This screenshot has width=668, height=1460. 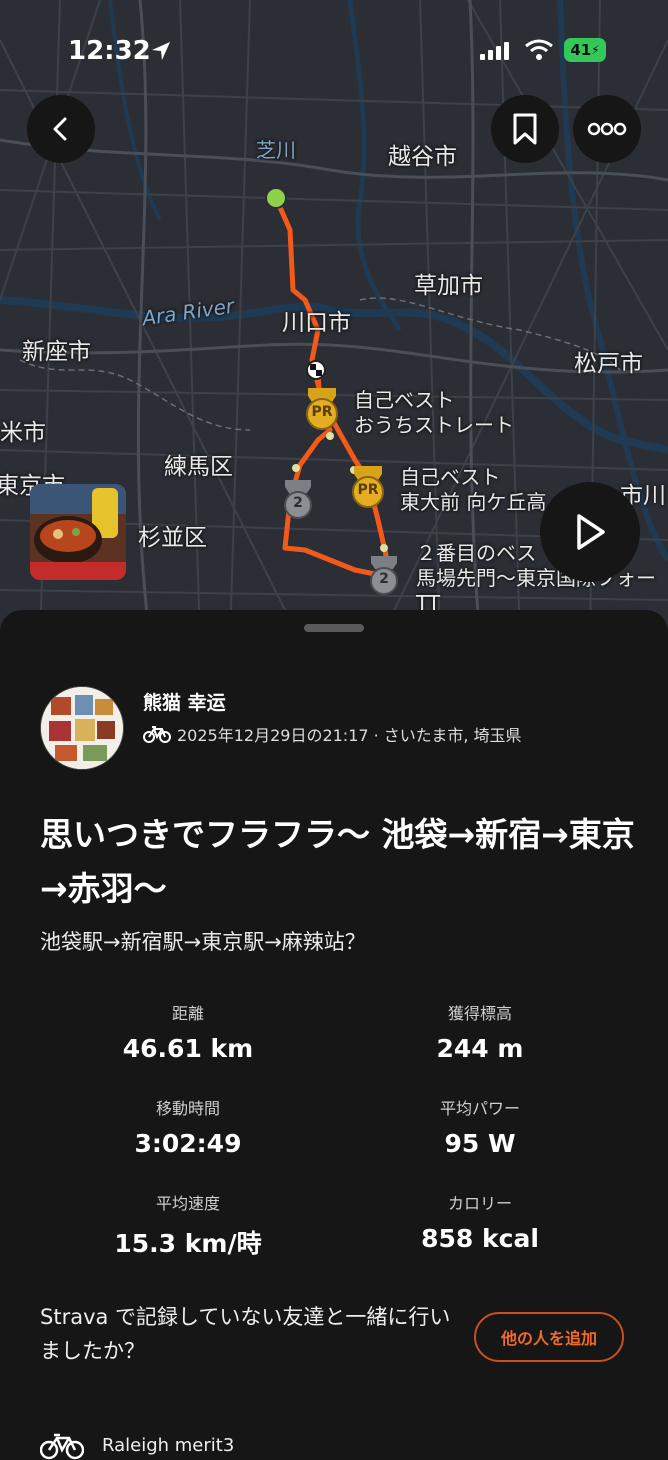 What do you see at coordinates (480, 1031) in the screenshot?
I see `stat-elevation: 獲得標高 244 m` at bounding box center [480, 1031].